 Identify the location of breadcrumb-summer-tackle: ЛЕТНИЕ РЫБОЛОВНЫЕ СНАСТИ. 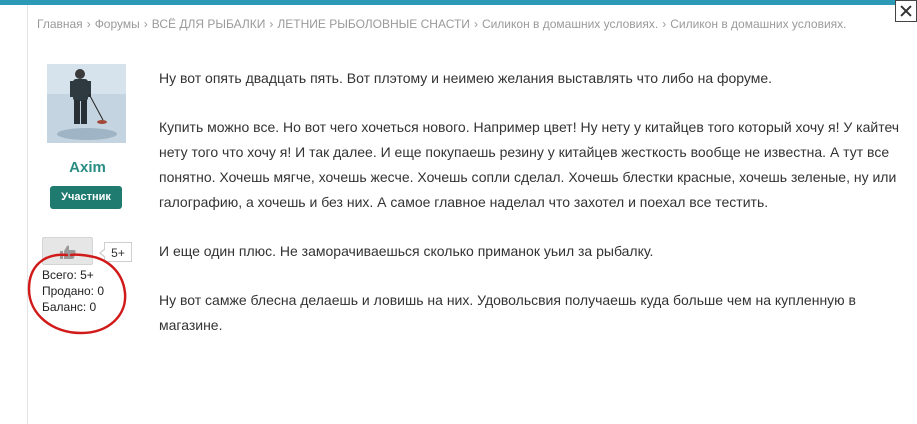
(373, 24).